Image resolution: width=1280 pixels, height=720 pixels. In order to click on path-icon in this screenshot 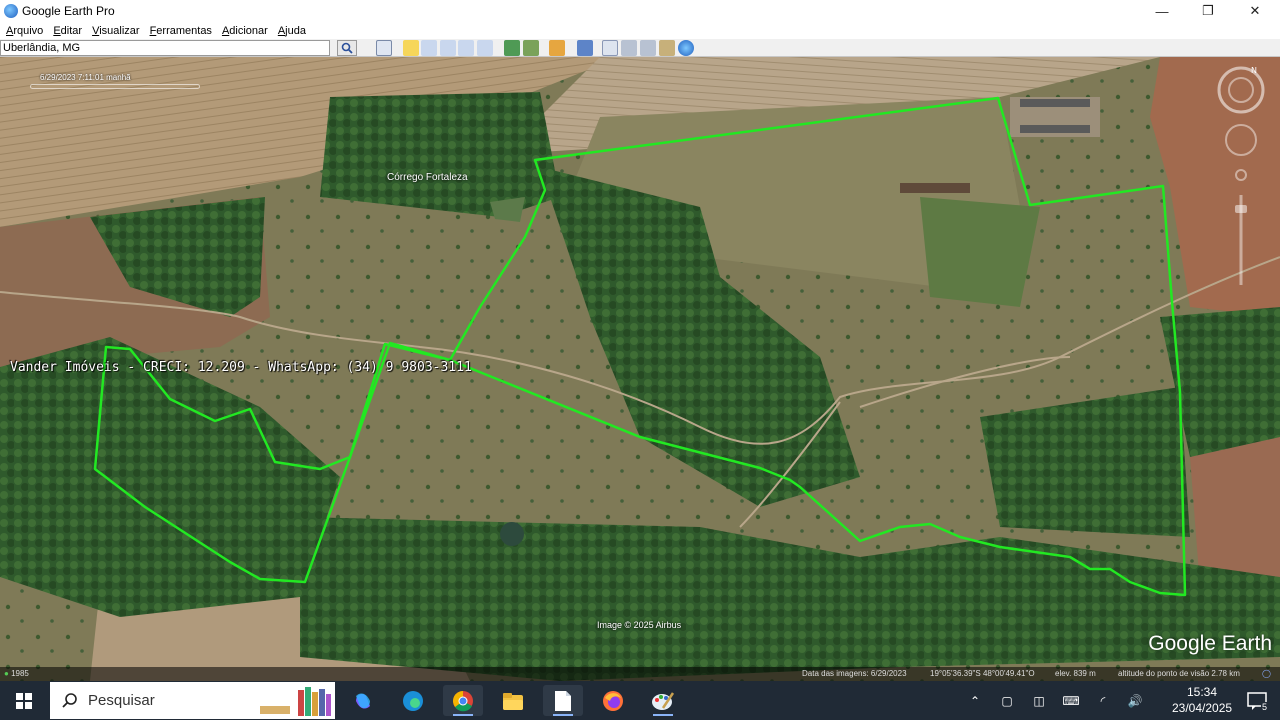, I will do `click(448, 48)`.